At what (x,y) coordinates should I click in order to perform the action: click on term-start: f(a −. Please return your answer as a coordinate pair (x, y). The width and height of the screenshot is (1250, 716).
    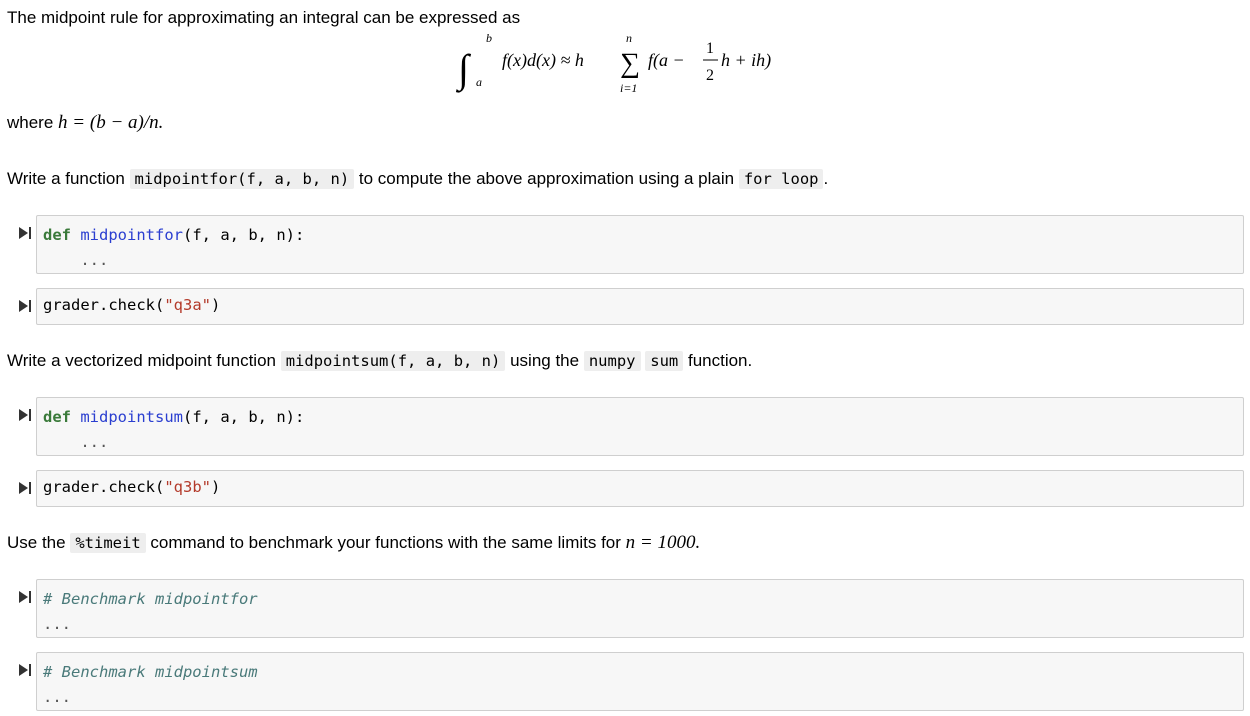
    Looking at the image, I should click on (666, 60).